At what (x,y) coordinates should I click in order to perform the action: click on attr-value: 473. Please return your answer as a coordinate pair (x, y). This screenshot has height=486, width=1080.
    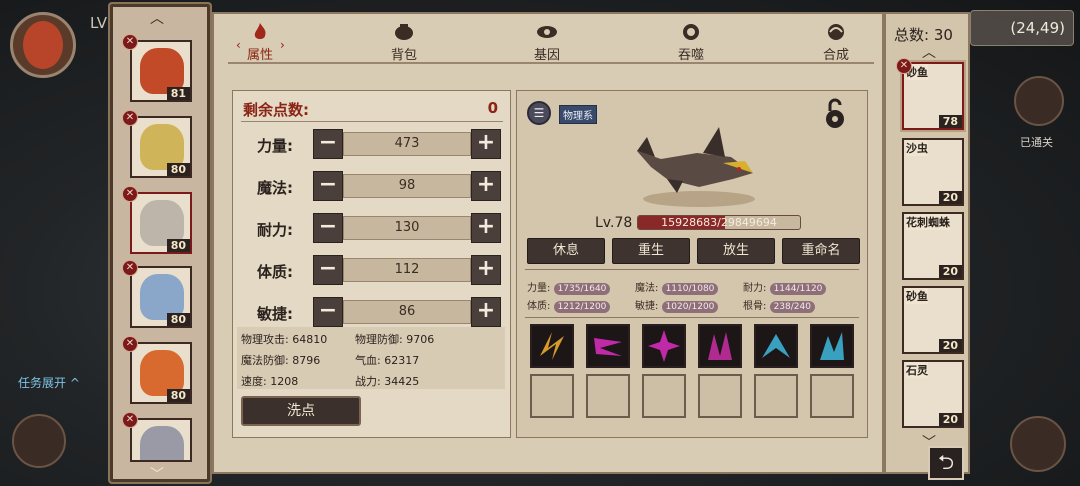
    Looking at the image, I should click on (407, 144).